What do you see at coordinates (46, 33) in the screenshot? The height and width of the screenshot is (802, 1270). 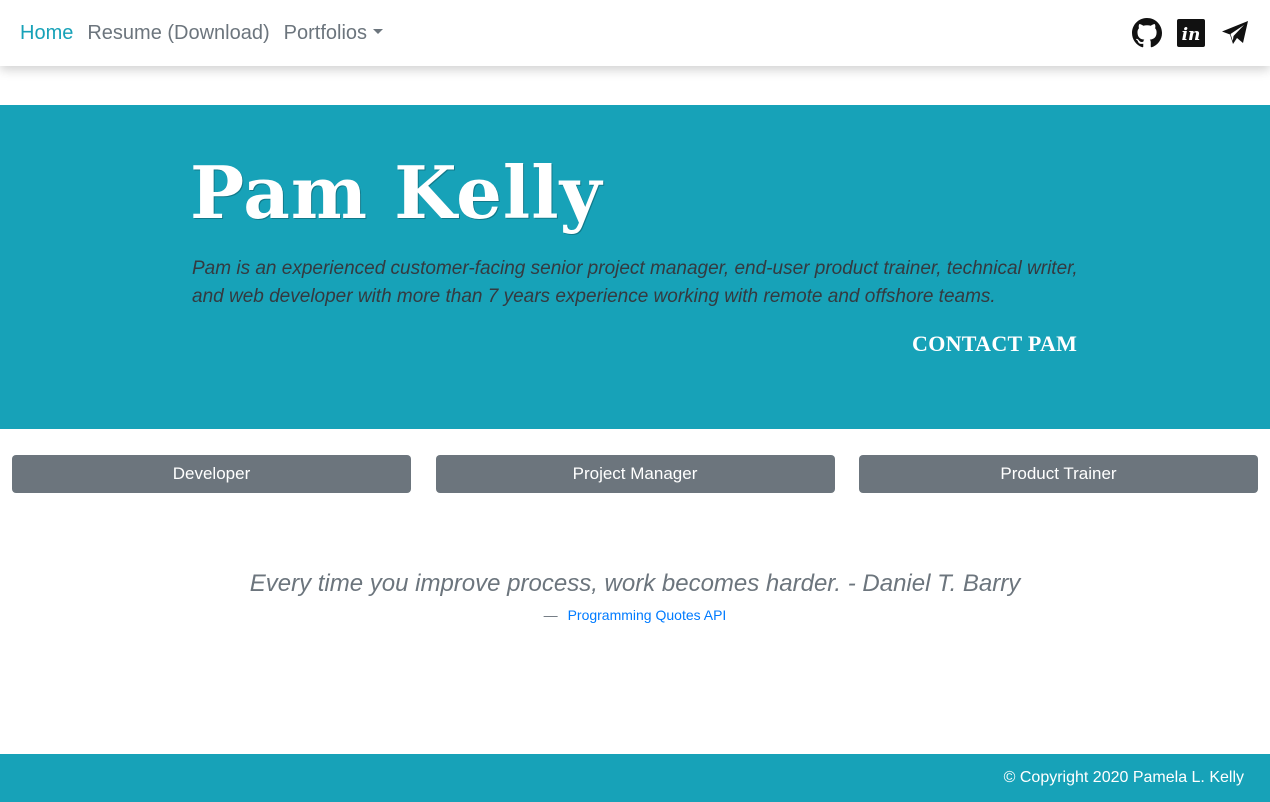 I see `nav-home-link: Home` at bounding box center [46, 33].